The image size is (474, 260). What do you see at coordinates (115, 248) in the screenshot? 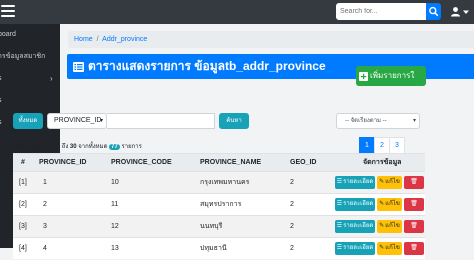
I see `province-code-cell: 13` at bounding box center [115, 248].